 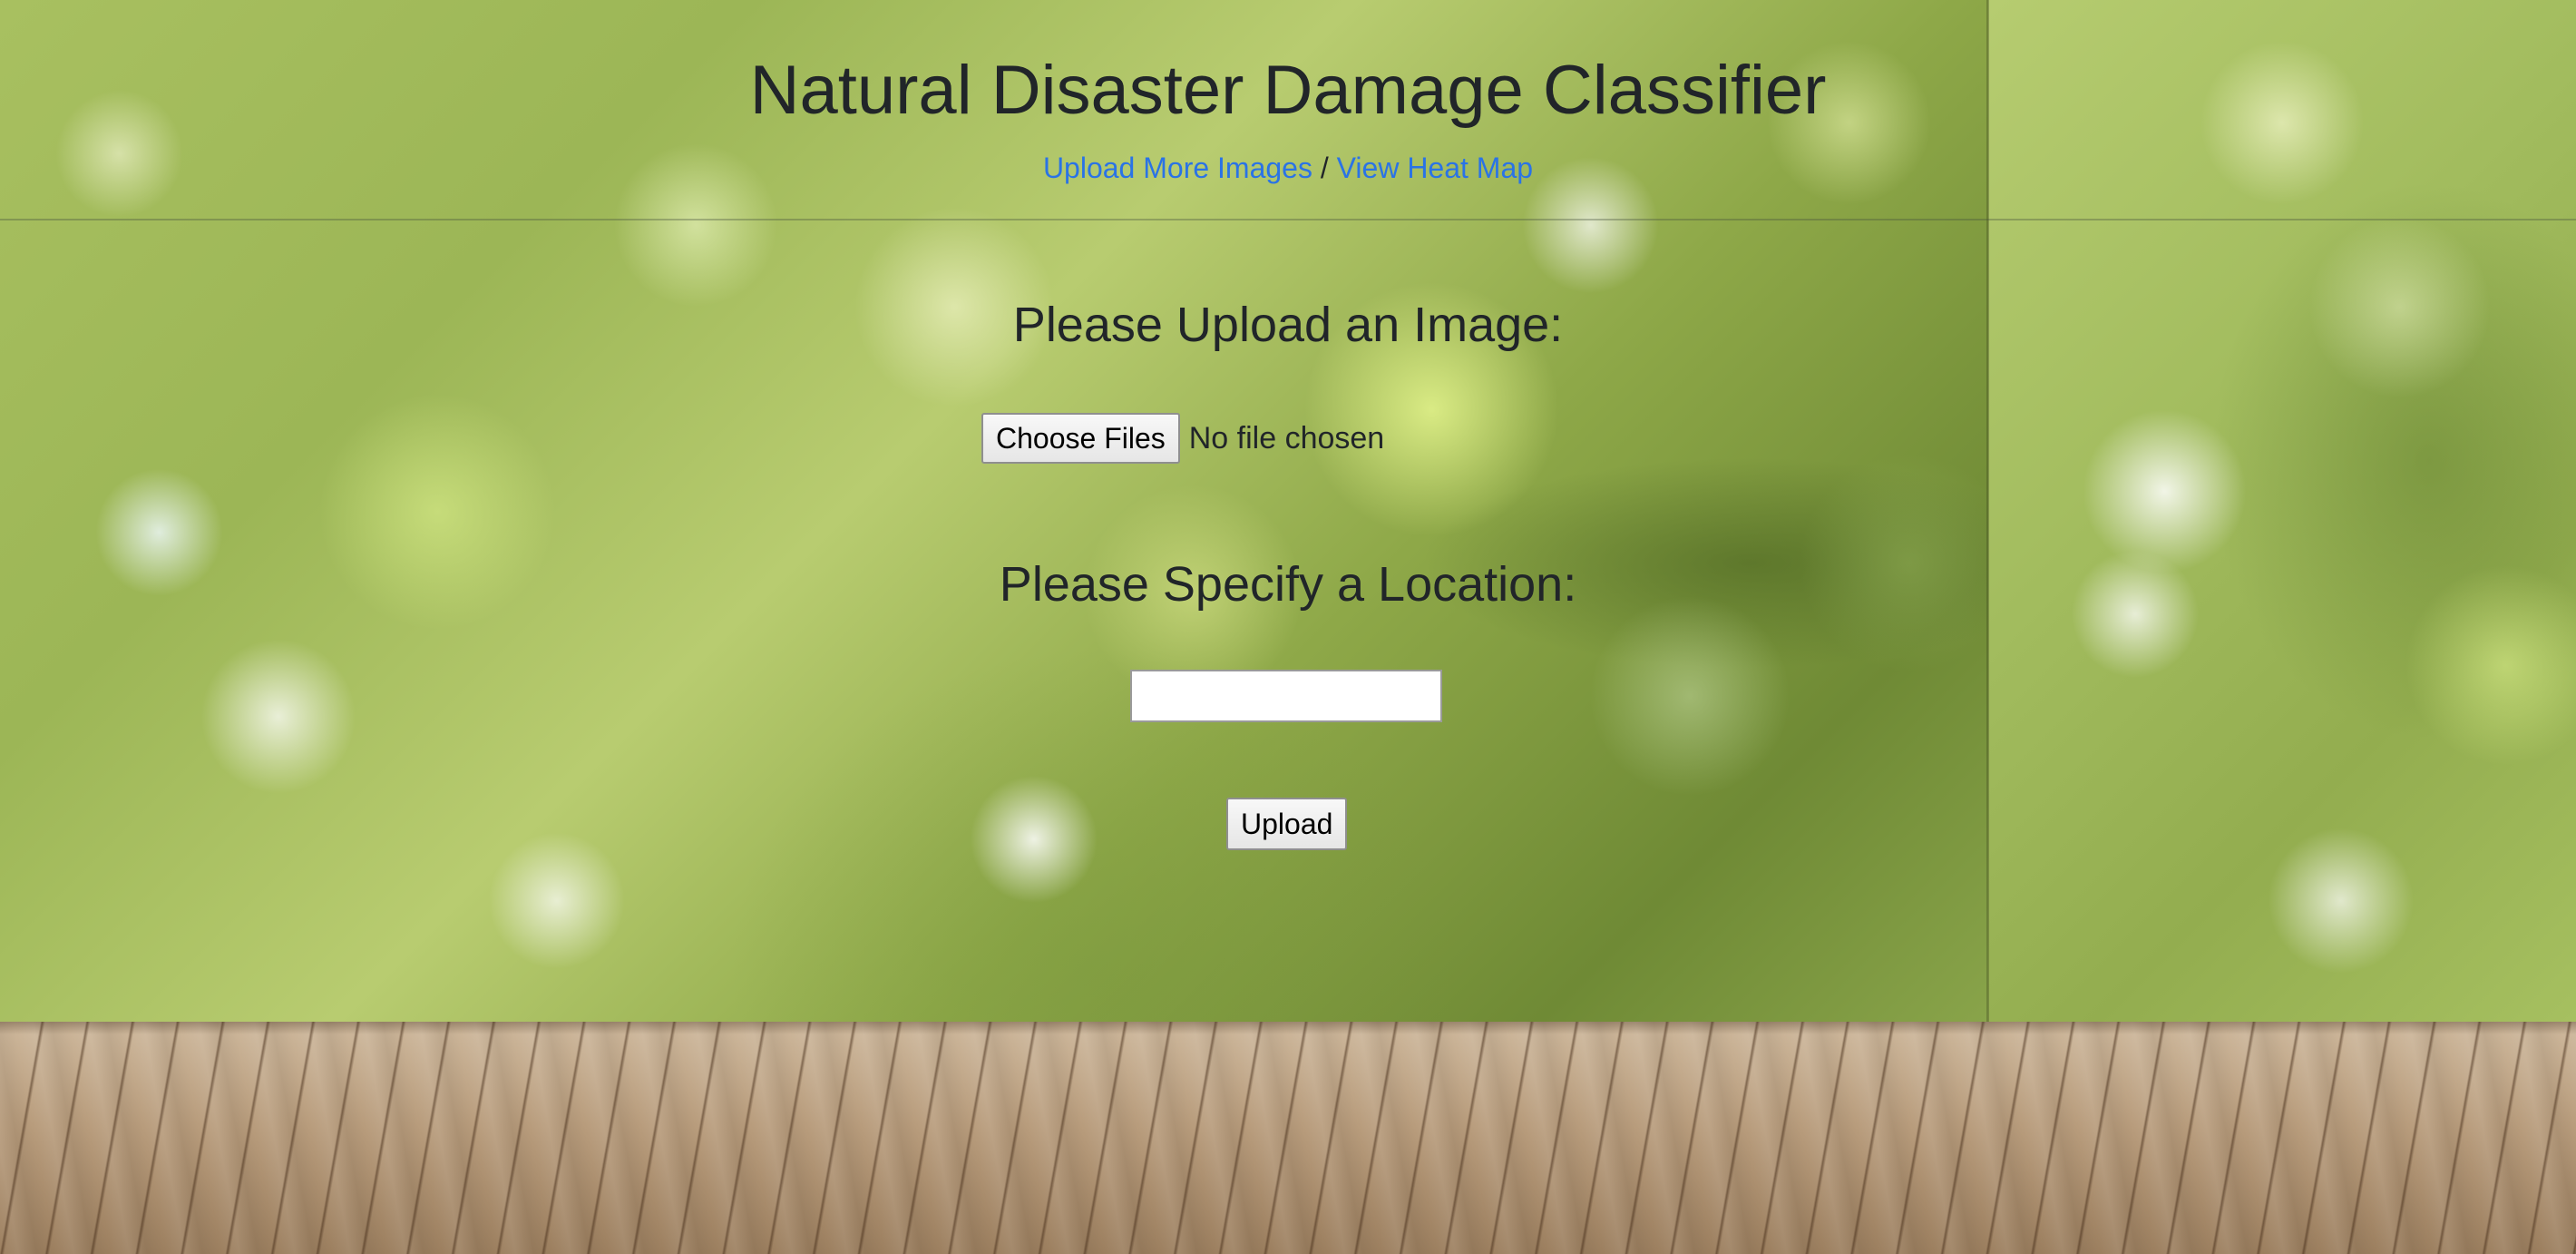 I want to click on location-input, so click(x=1286, y=696).